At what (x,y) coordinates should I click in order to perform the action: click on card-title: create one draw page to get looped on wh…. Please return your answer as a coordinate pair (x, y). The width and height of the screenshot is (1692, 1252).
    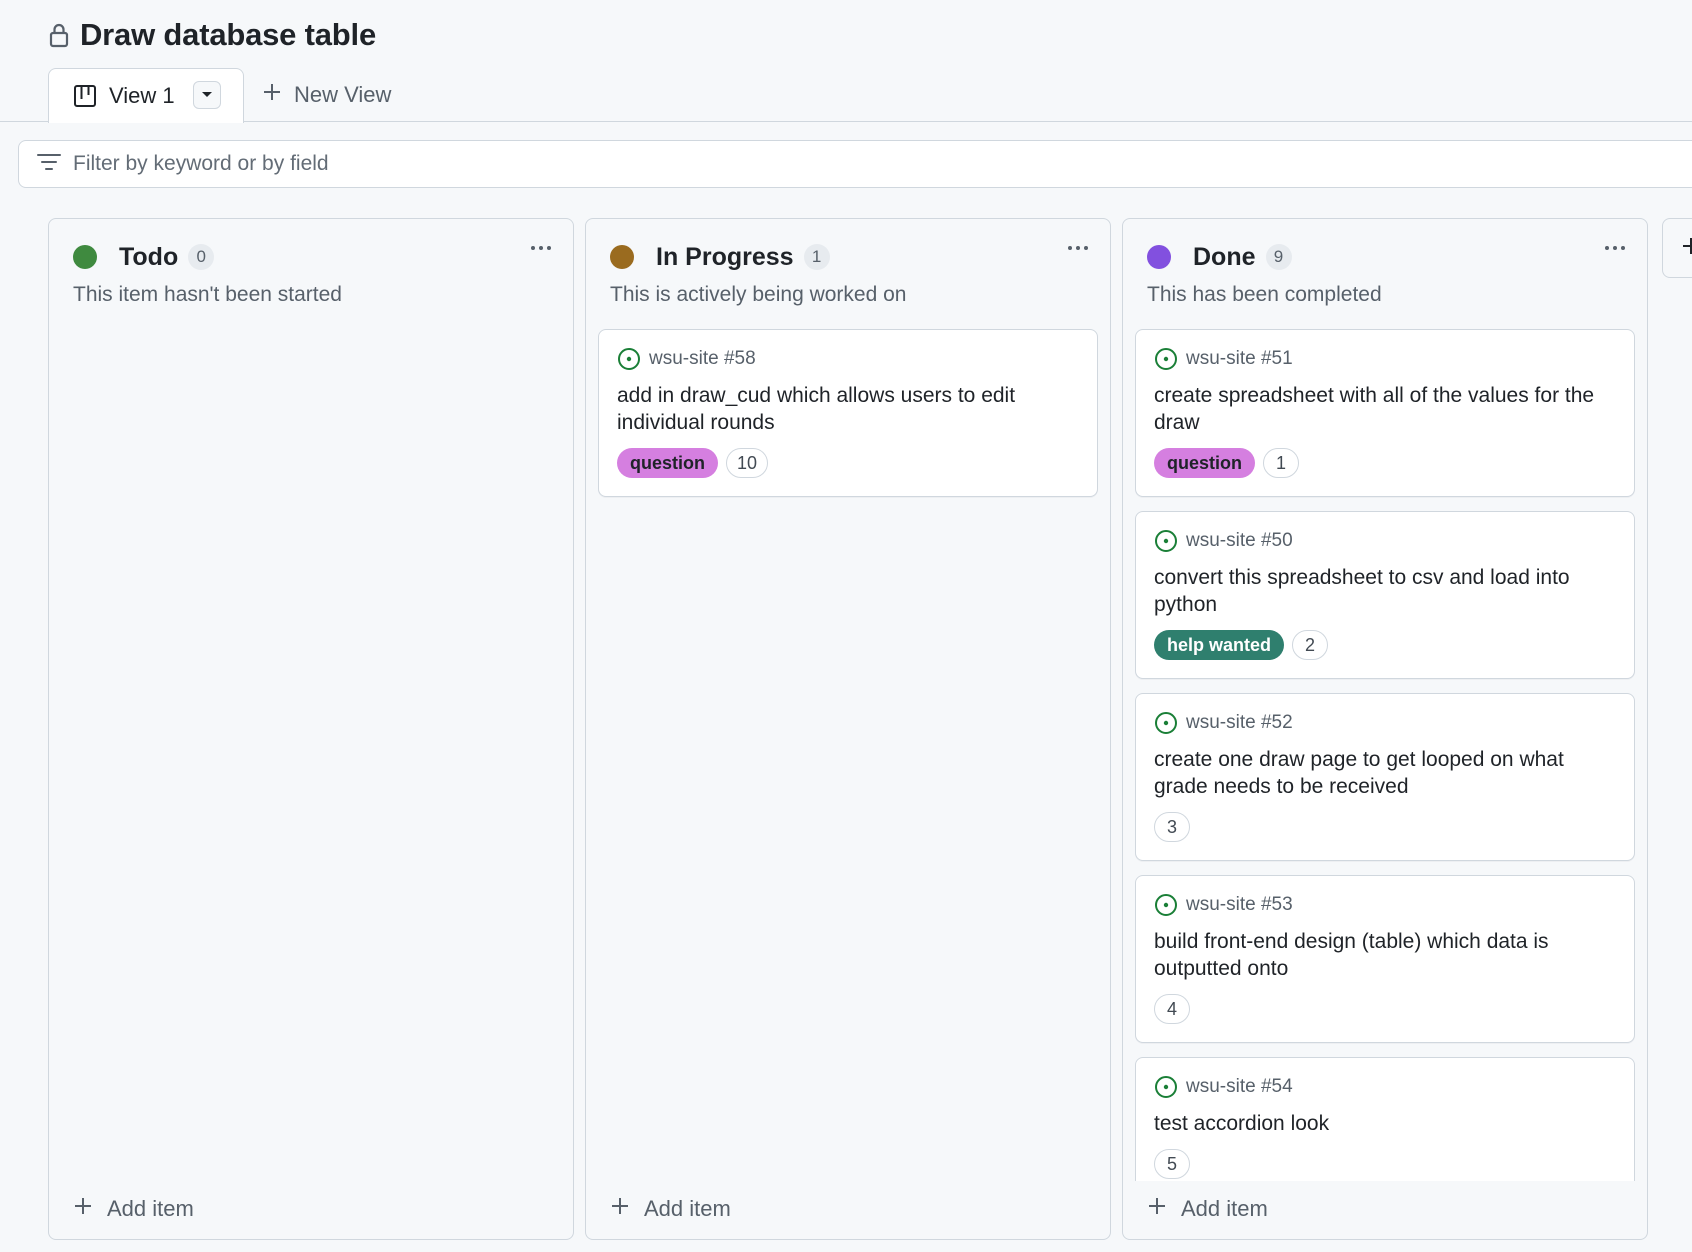
    Looking at the image, I should click on (1385, 773).